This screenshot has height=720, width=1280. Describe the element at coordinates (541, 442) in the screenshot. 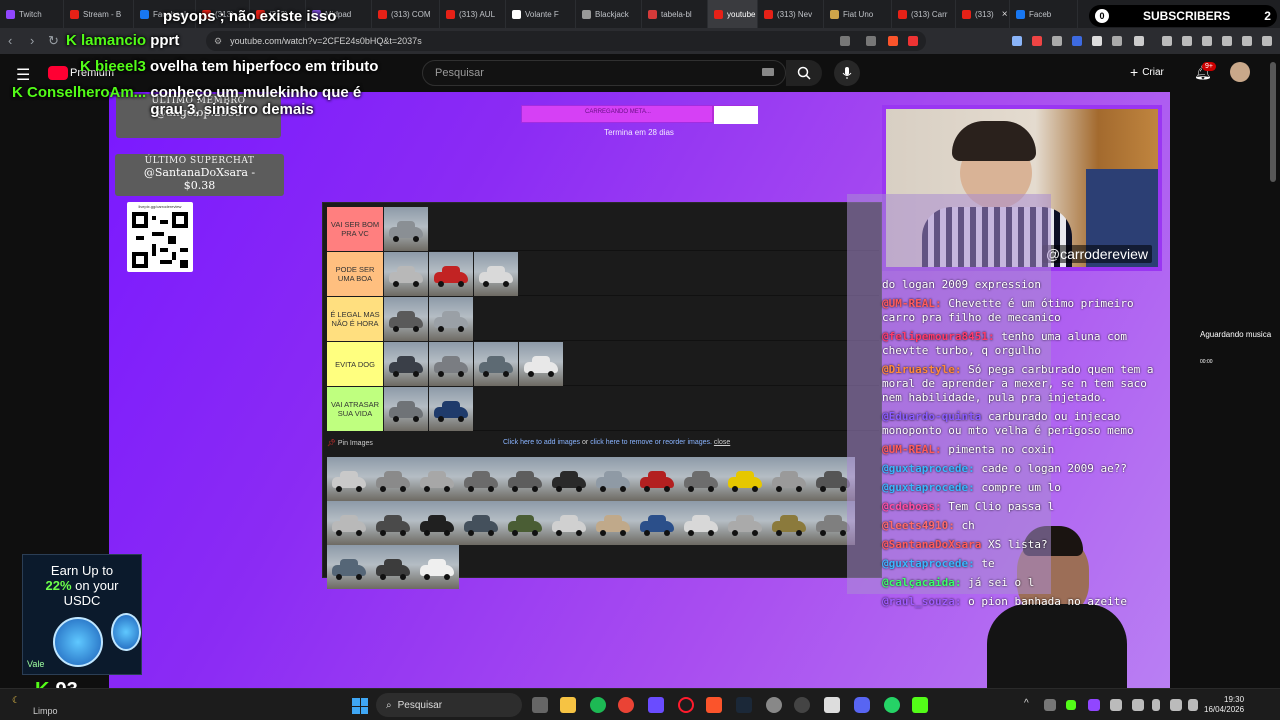

I see `add-images-link: Click here to add images` at that location.